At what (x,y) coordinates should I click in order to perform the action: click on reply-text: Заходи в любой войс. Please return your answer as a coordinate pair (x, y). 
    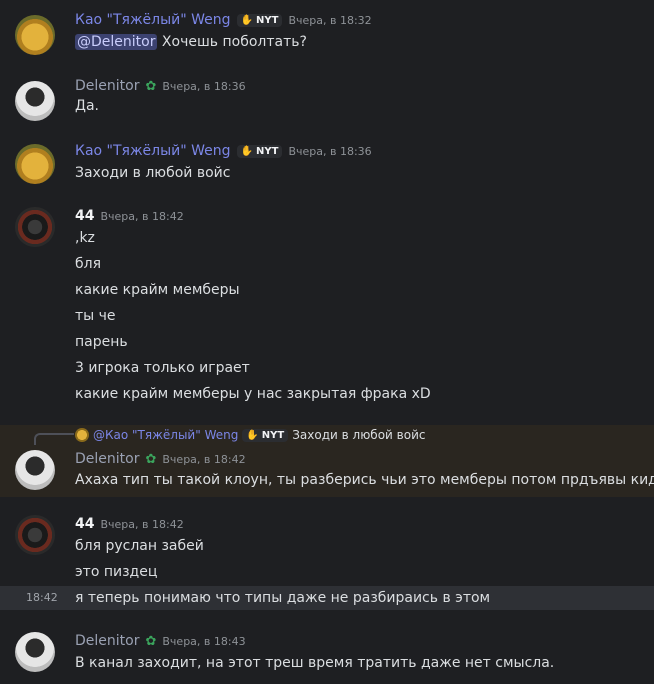
    Looking at the image, I should click on (359, 435).